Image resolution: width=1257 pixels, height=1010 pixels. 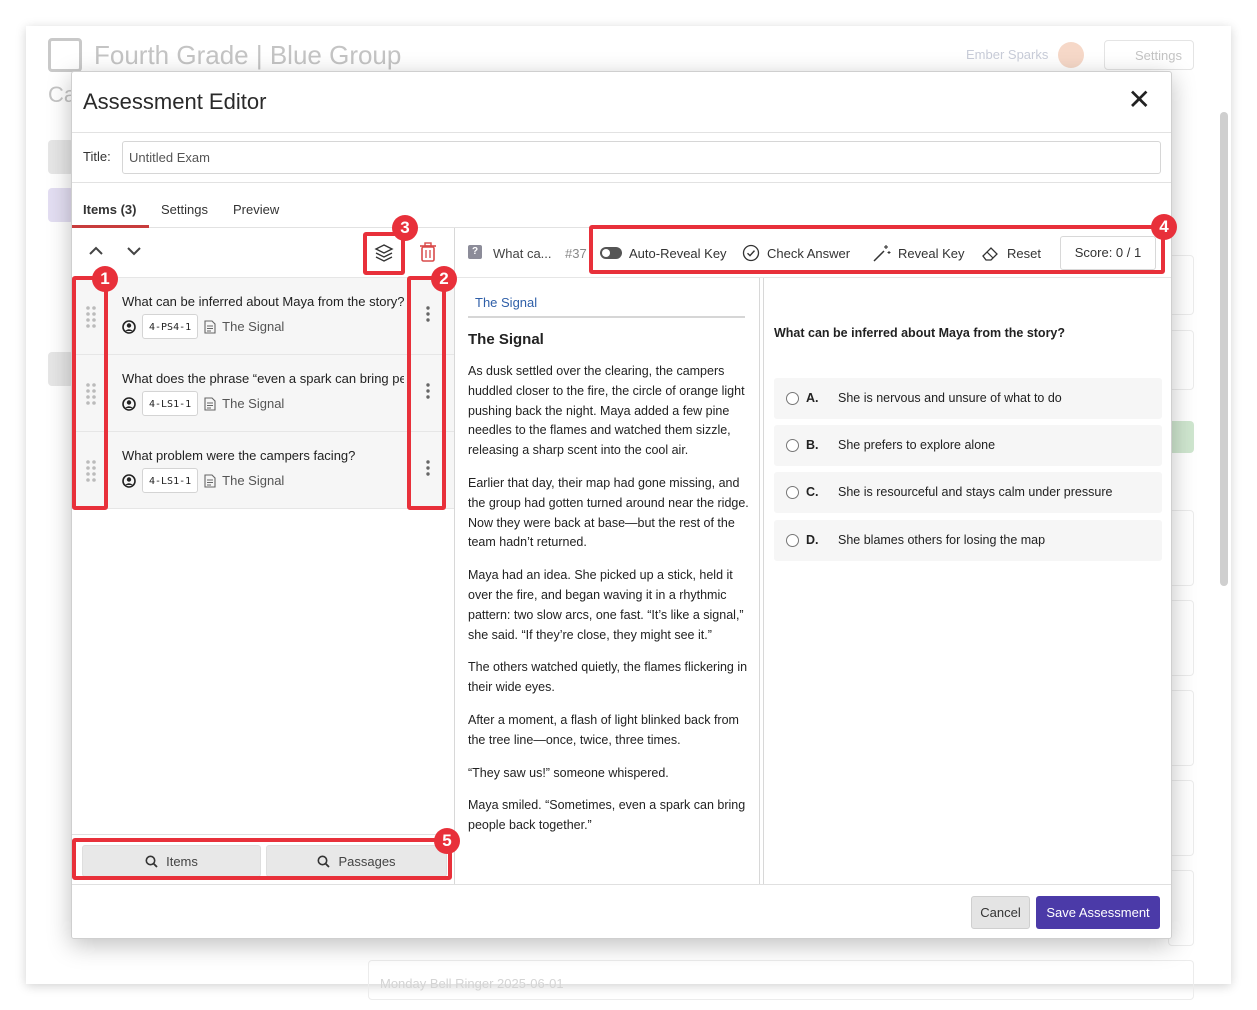 What do you see at coordinates (239, 455) in the screenshot?
I see `item-question: What problem were the campers facing?` at bounding box center [239, 455].